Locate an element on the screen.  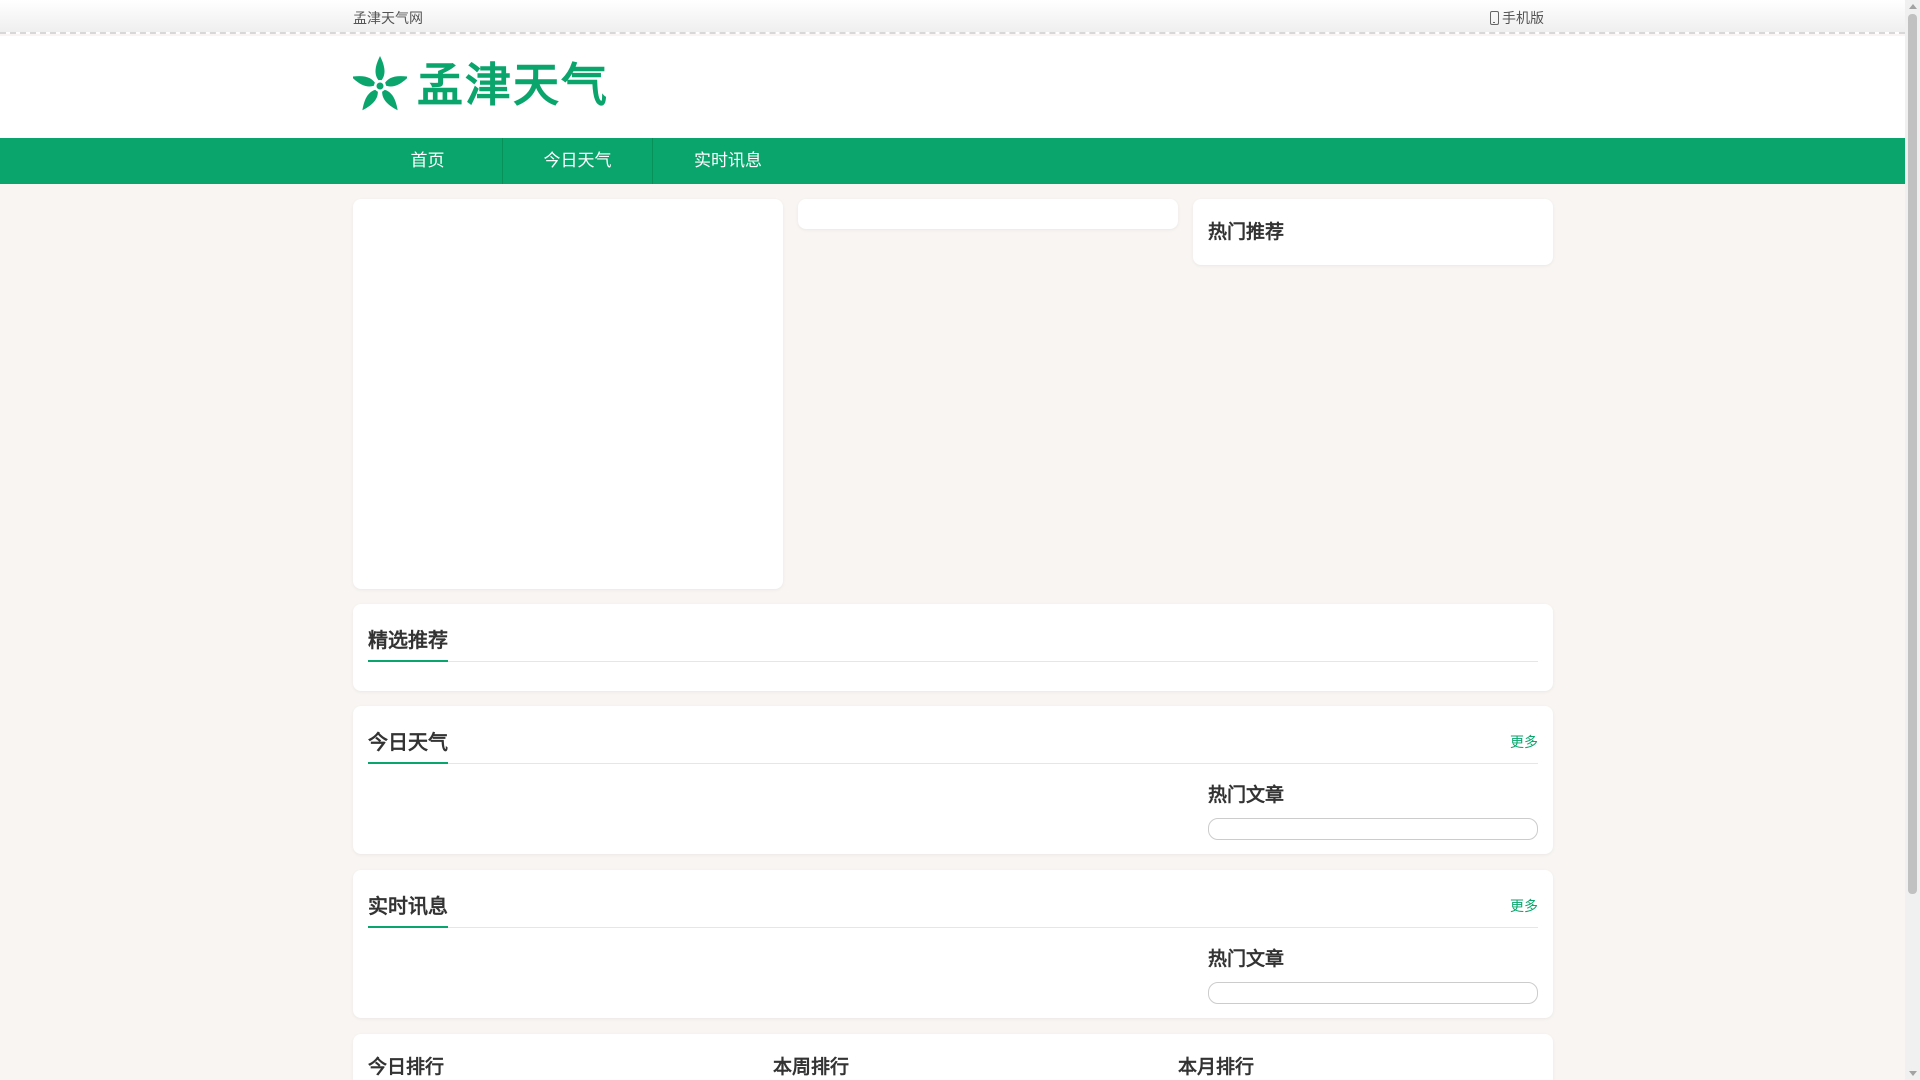
featured-title: 精选推荐 is located at coordinates (408, 643).